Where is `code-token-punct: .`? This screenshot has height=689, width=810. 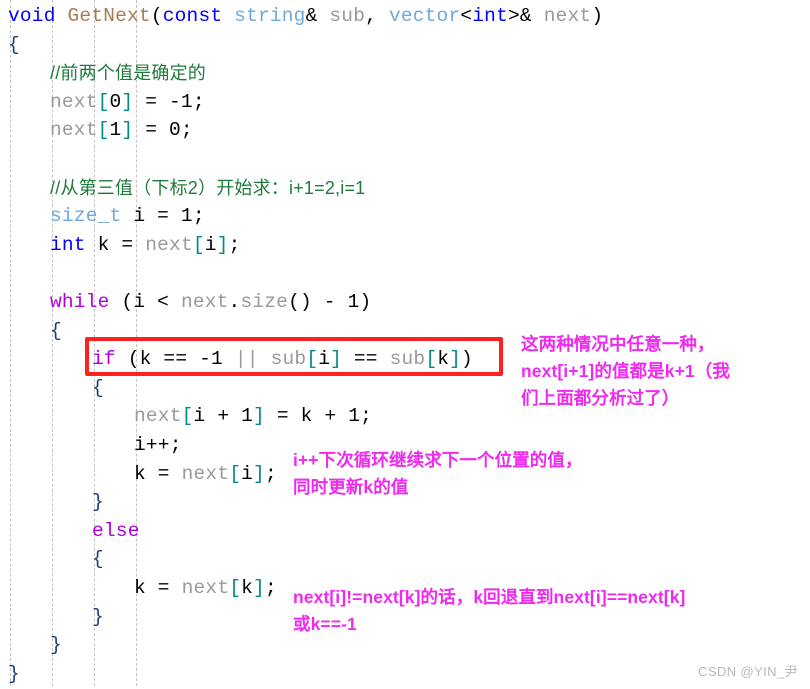
code-token-punct: . is located at coordinates (234, 302).